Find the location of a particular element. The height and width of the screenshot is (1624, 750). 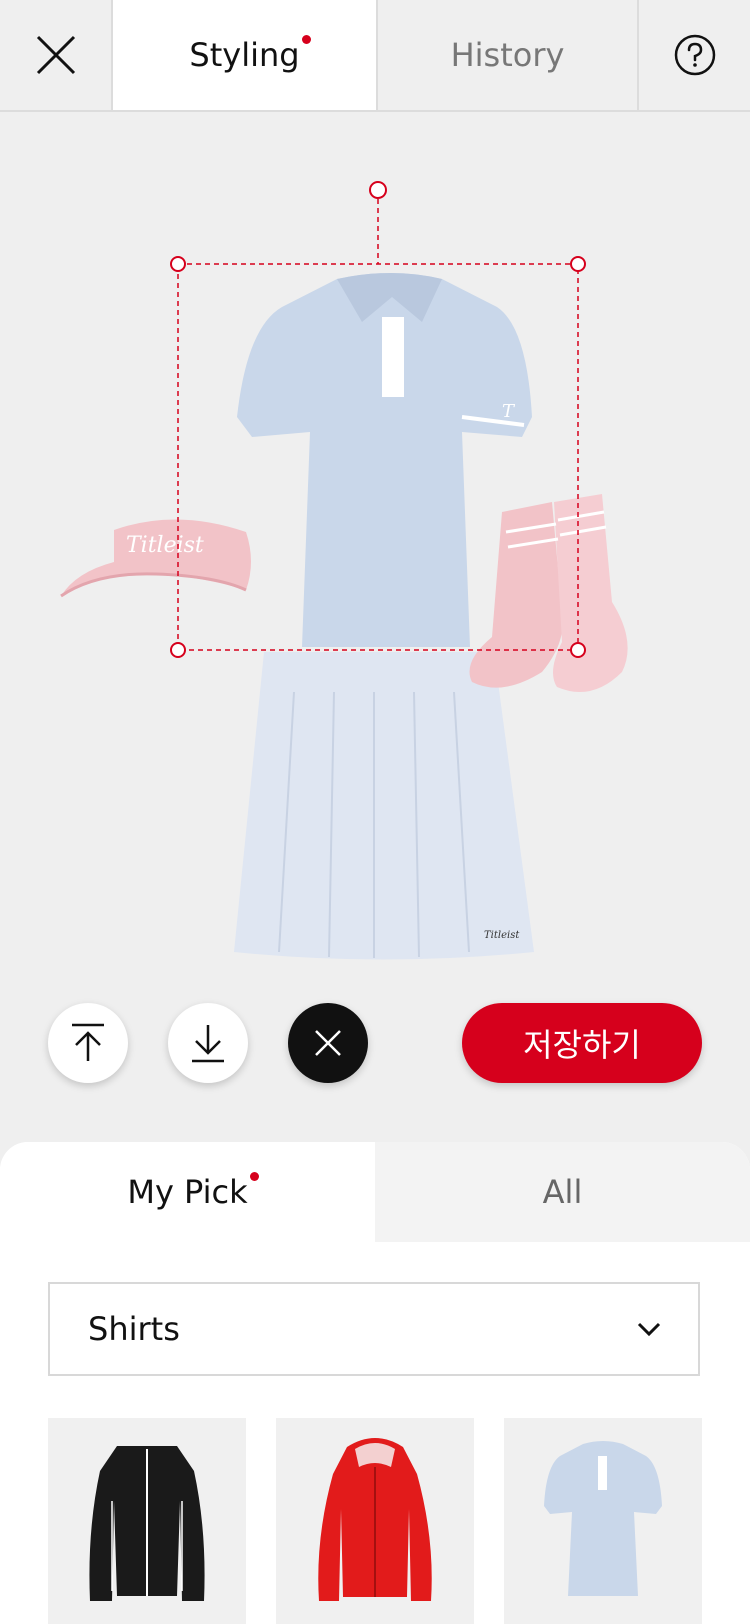

tab-history-label: History is located at coordinates (507, 55).